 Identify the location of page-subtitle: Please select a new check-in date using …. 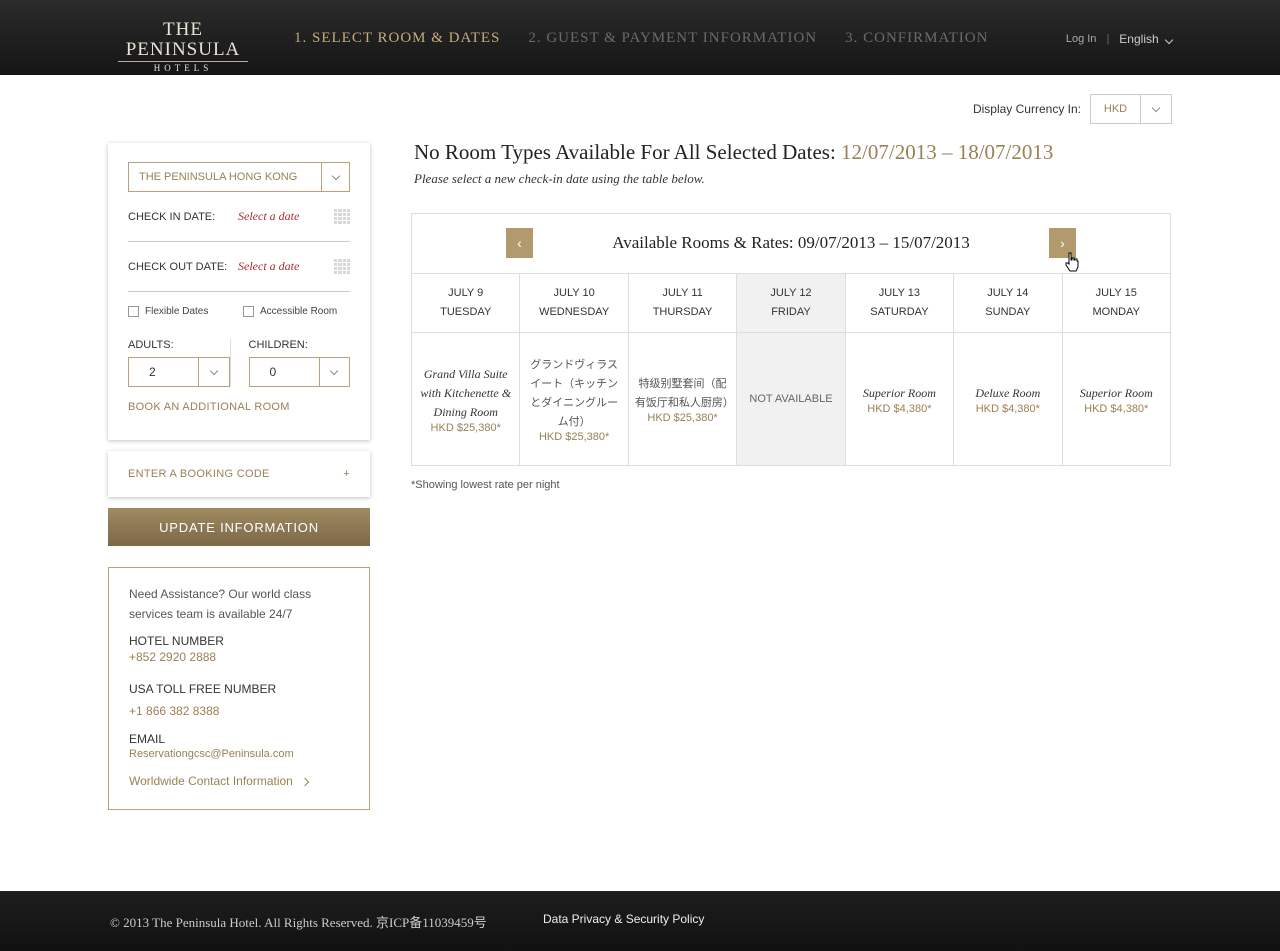
(559, 178).